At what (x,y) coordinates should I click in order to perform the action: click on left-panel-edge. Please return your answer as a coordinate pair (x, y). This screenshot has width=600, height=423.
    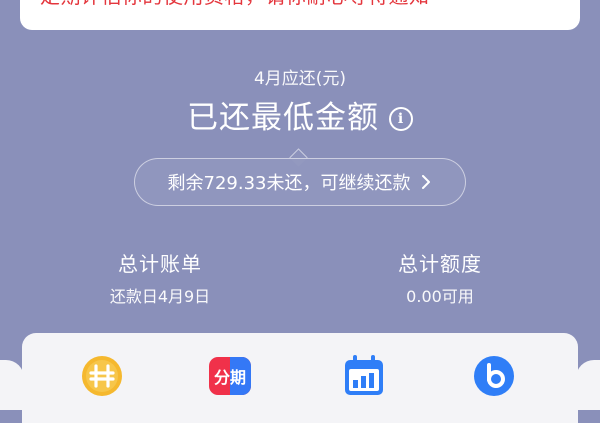
    Looking at the image, I should click on (12, 385).